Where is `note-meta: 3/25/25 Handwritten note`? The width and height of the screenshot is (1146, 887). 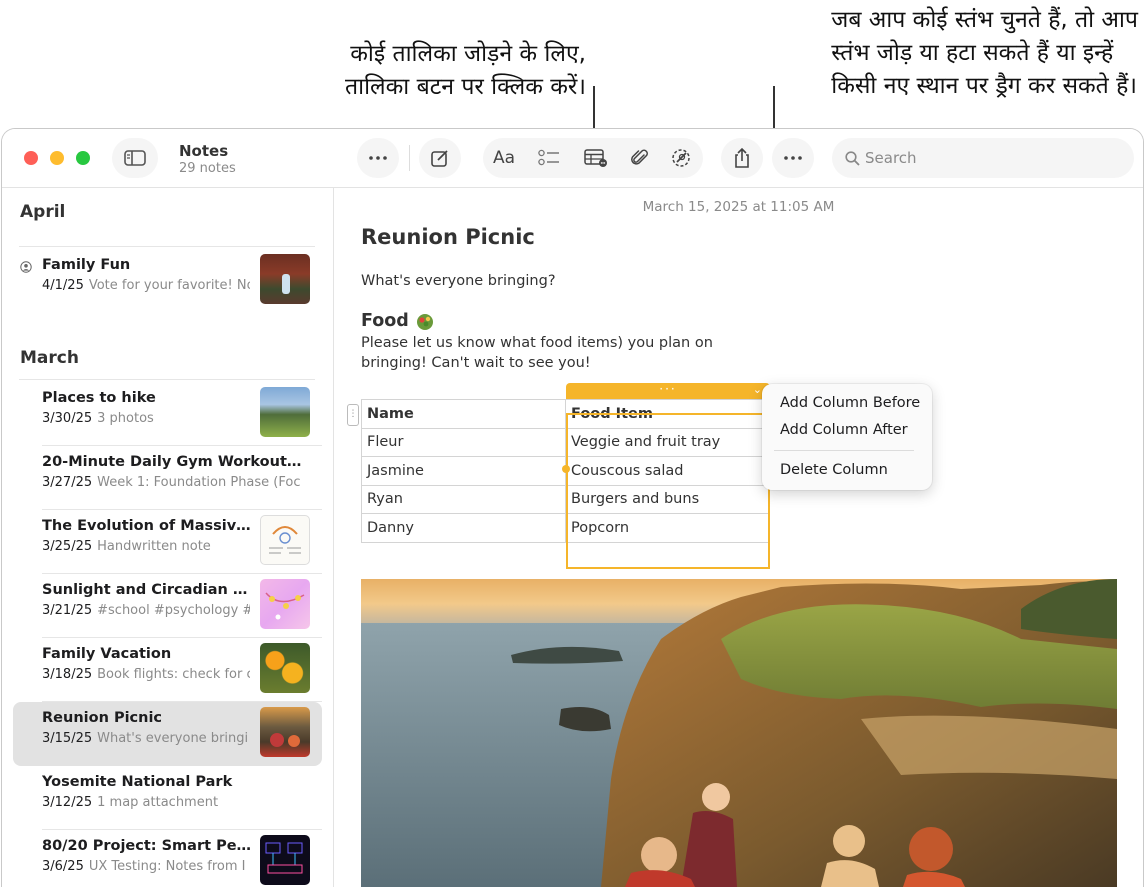
note-meta: 3/25/25 Handwritten note is located at coordinates (146, 546).